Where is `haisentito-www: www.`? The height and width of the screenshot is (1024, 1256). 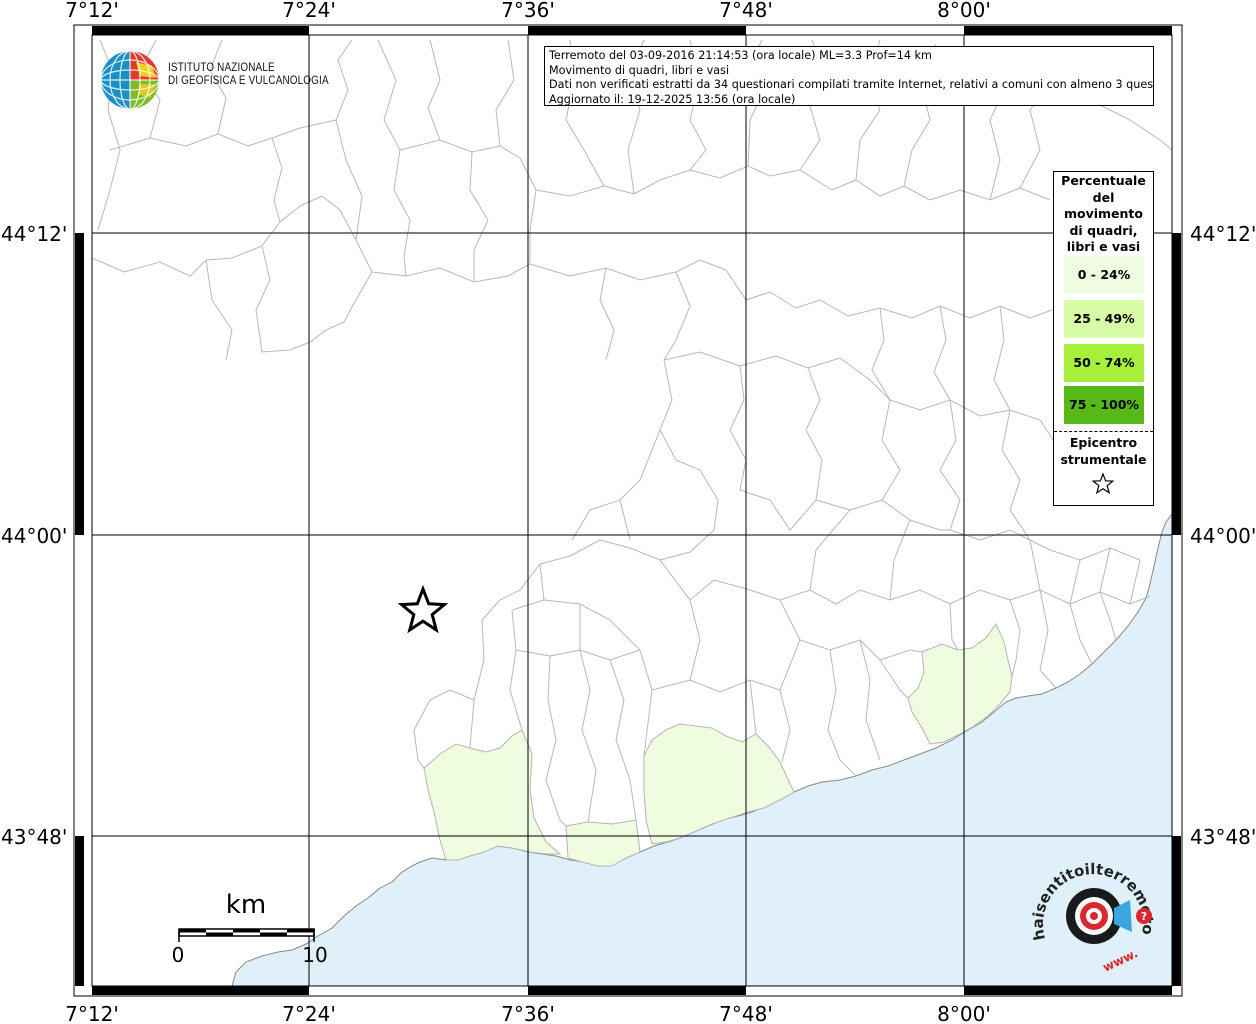
haisentito-www: www. is located at coordinates (1121, 960).